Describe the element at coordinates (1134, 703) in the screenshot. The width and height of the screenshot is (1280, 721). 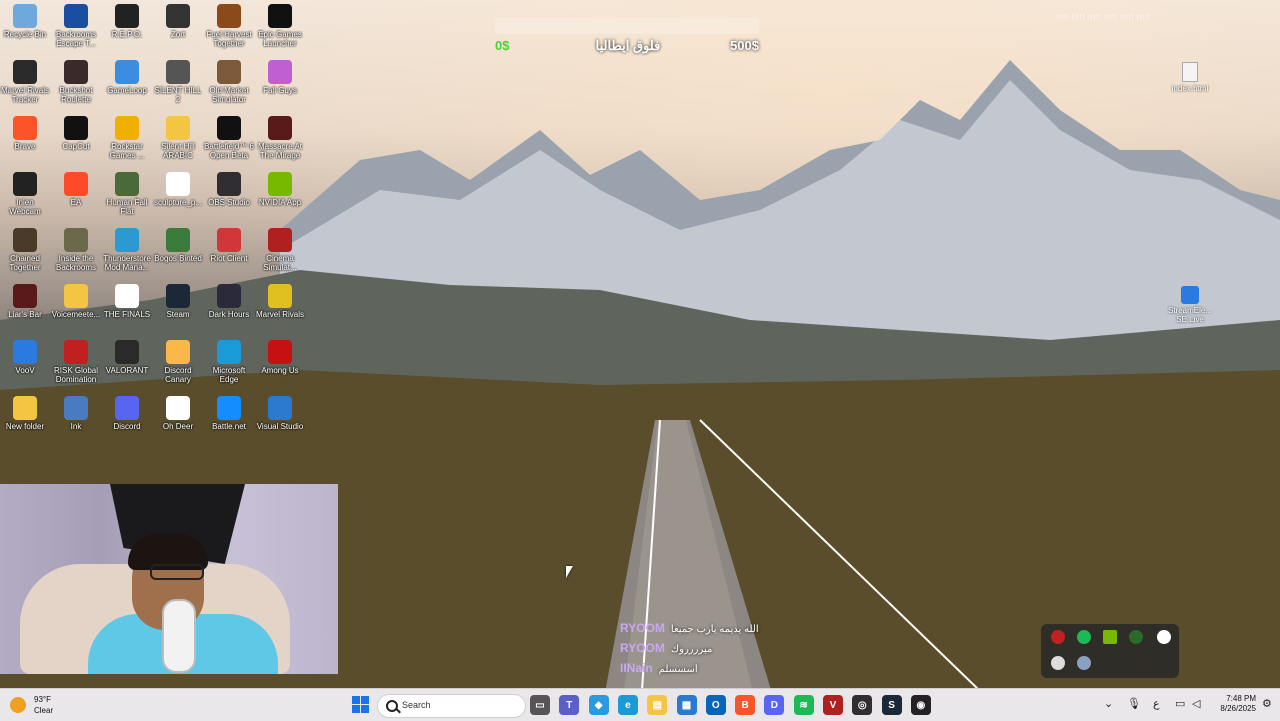
I see `microphone-icon: 🎙` at that location.